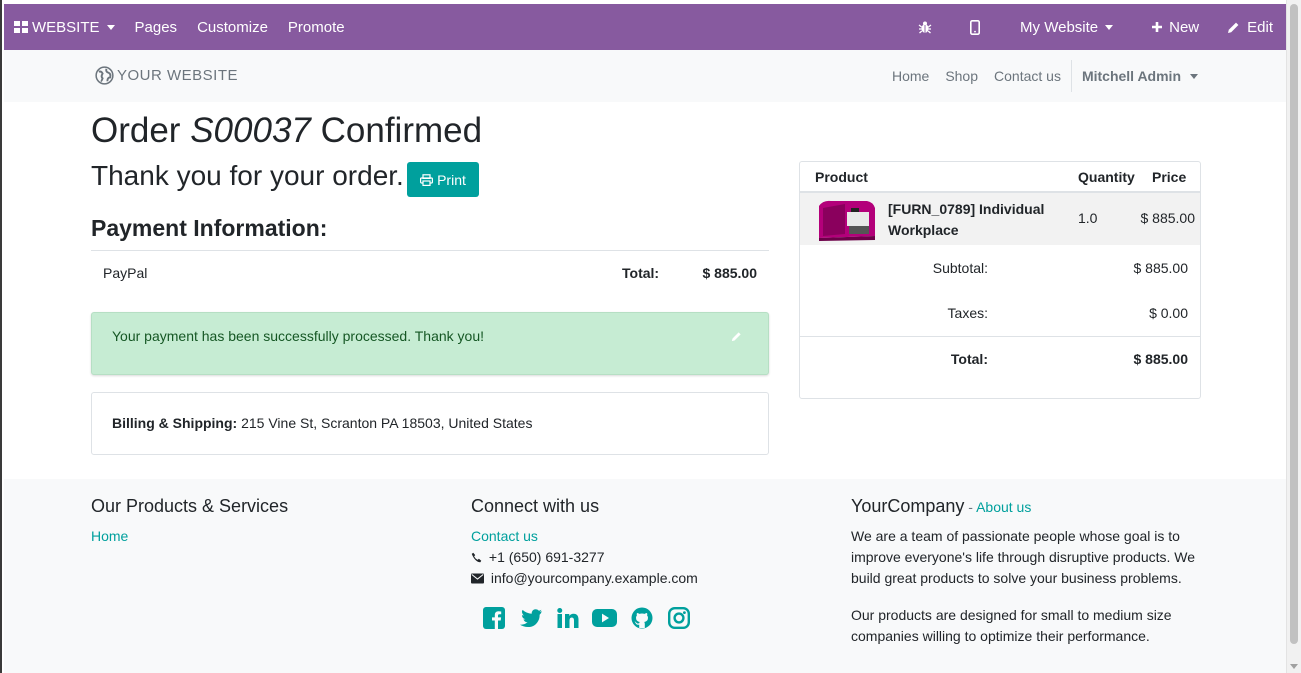 This screenshot has height=673, width=1301. I want to click on payment-total-label: Total:, so click(641, 273).